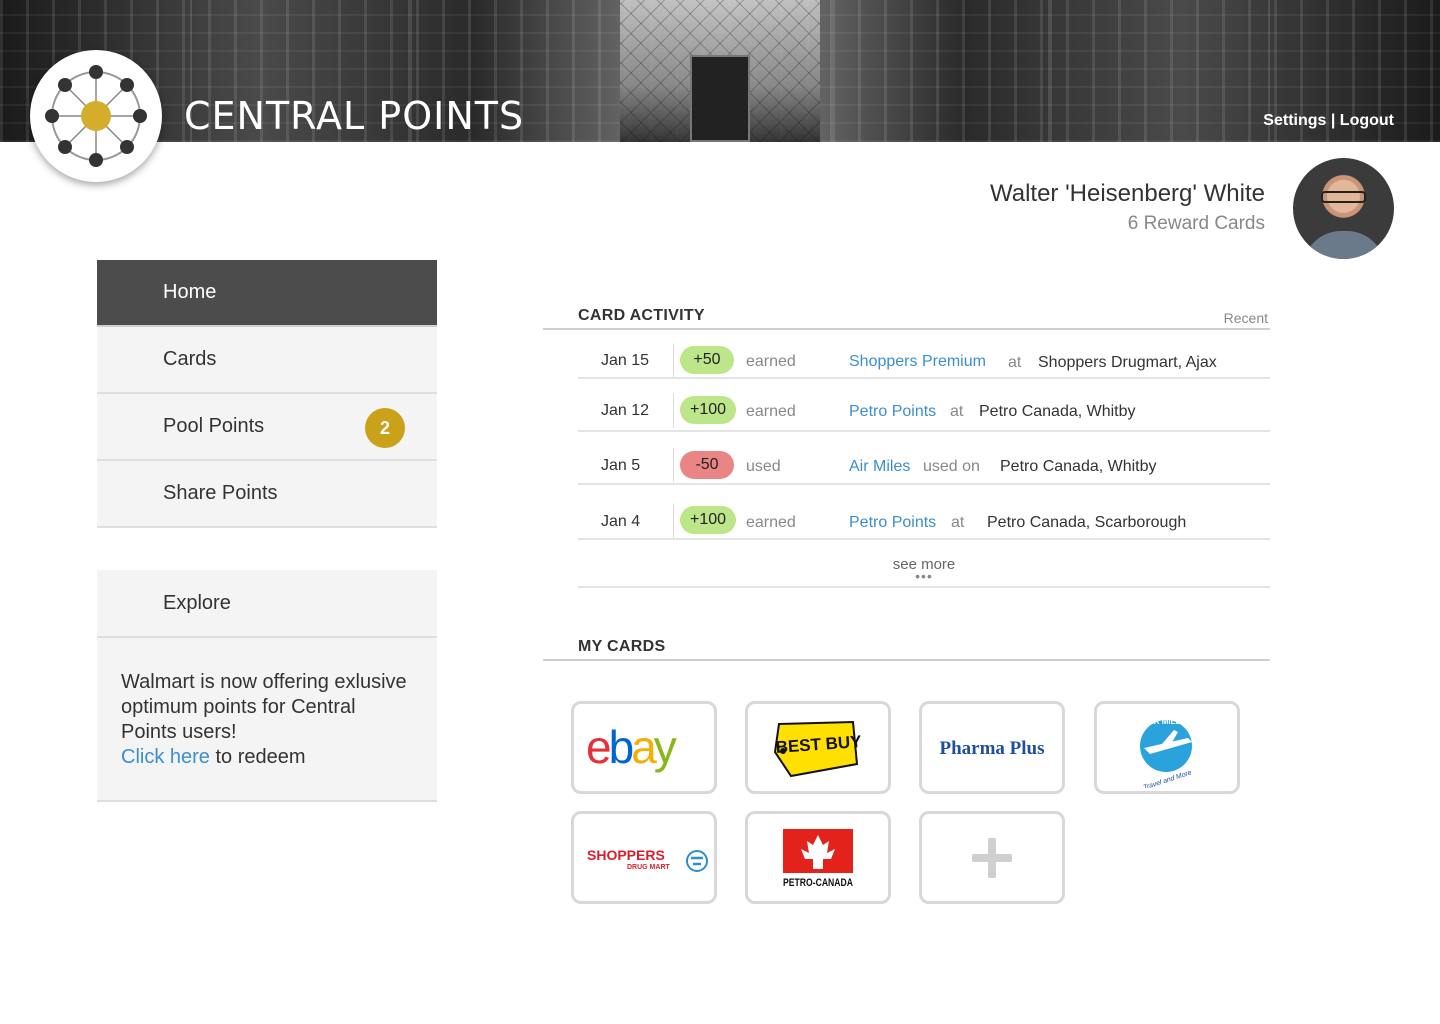 The width and height of the screenshot is (1440, 1024). I want to click on profile-name: Walter 'Heisenberg' White, so click(1127, 193).